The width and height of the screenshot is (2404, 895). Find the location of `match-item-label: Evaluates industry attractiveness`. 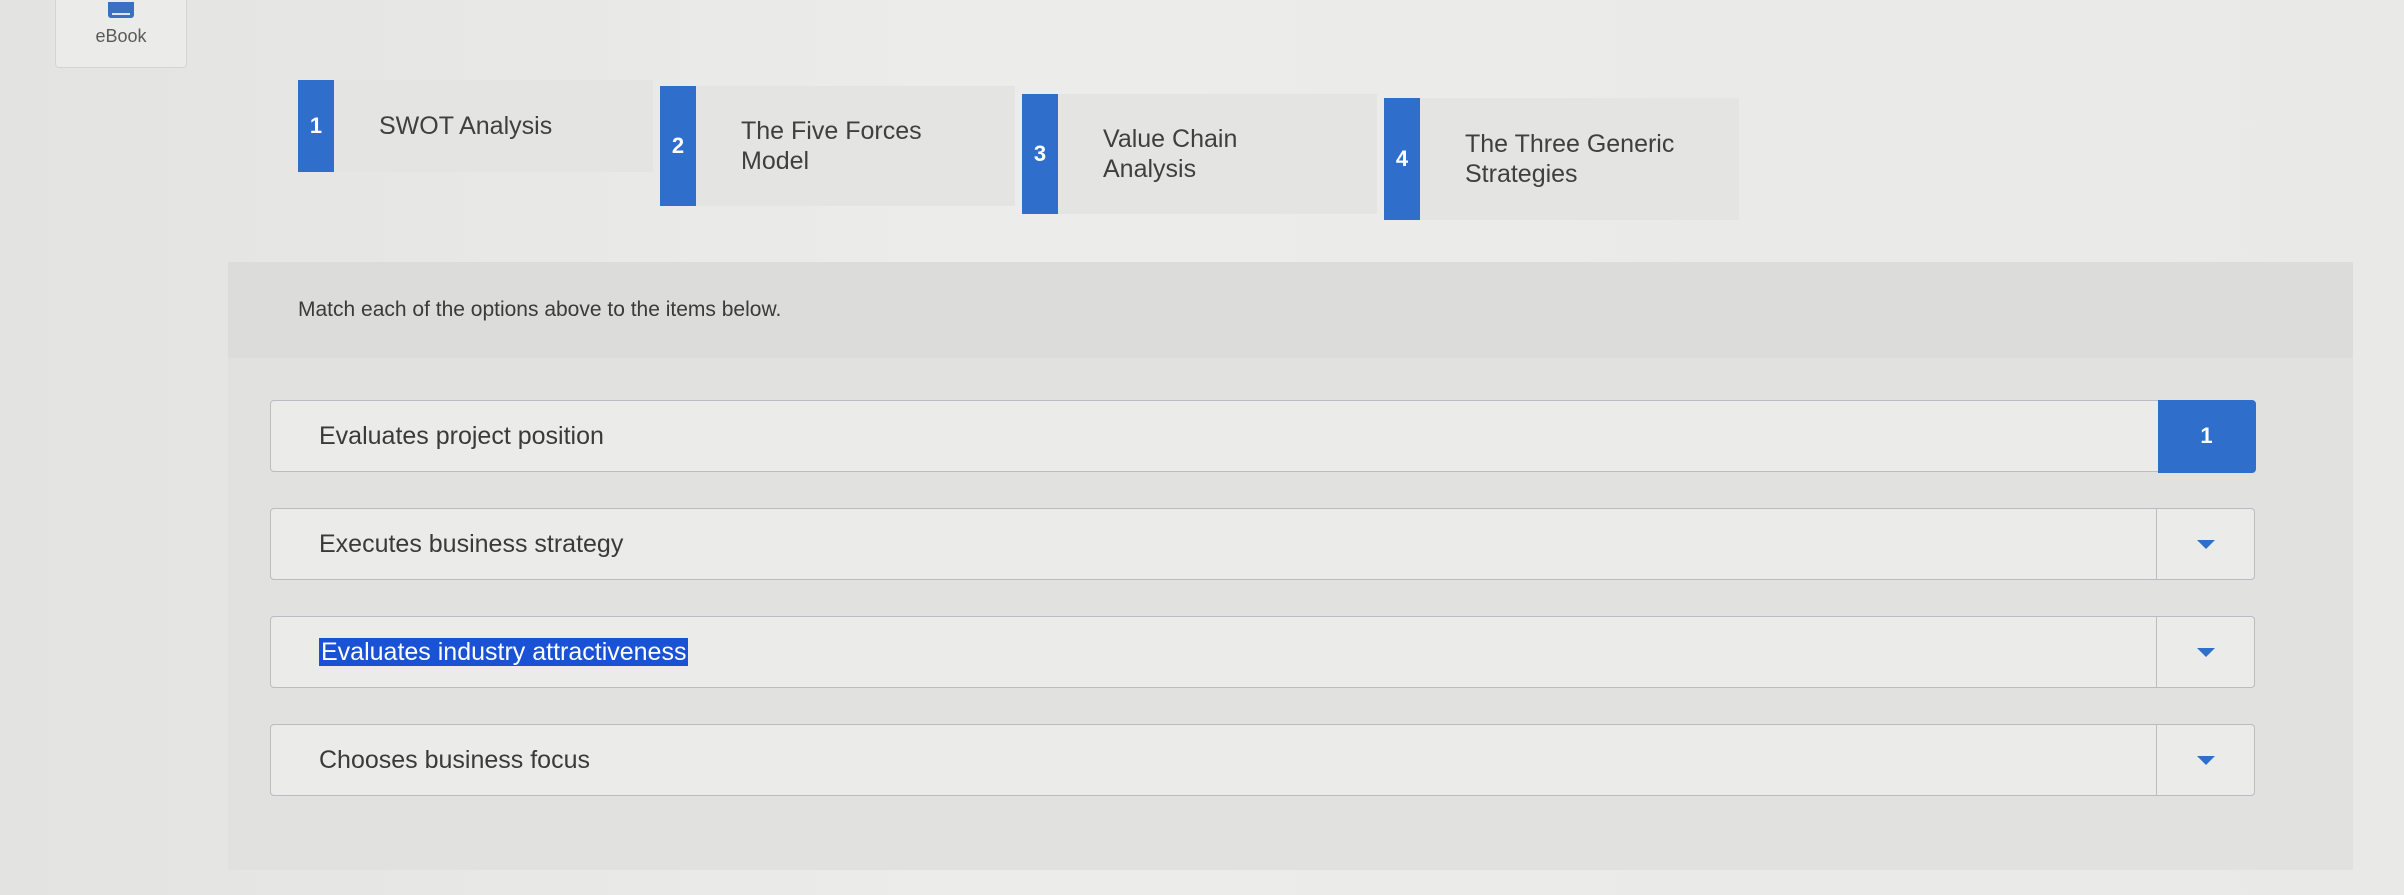

match-item-label: Evaluates industry attractiveness is located at coordinates (1237, 652).